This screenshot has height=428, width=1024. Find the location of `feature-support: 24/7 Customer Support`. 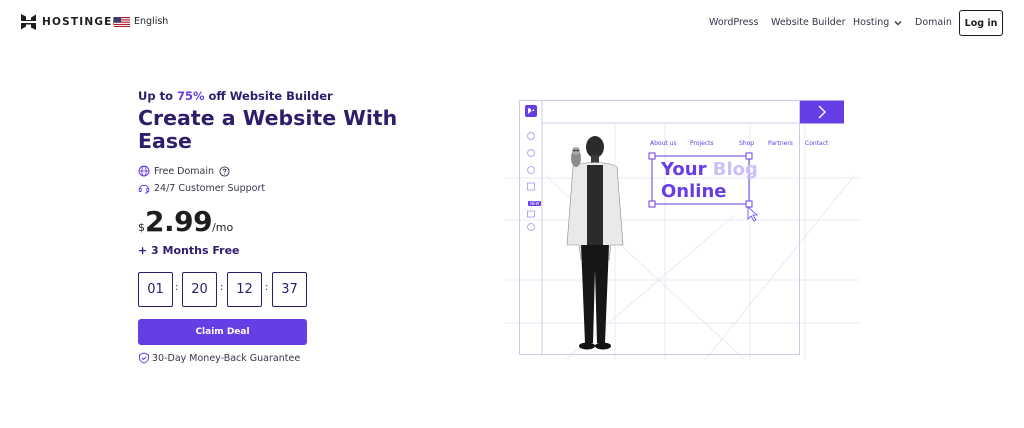

feature-support: 24/7 Customer Support is located at coordinates (201, 188).